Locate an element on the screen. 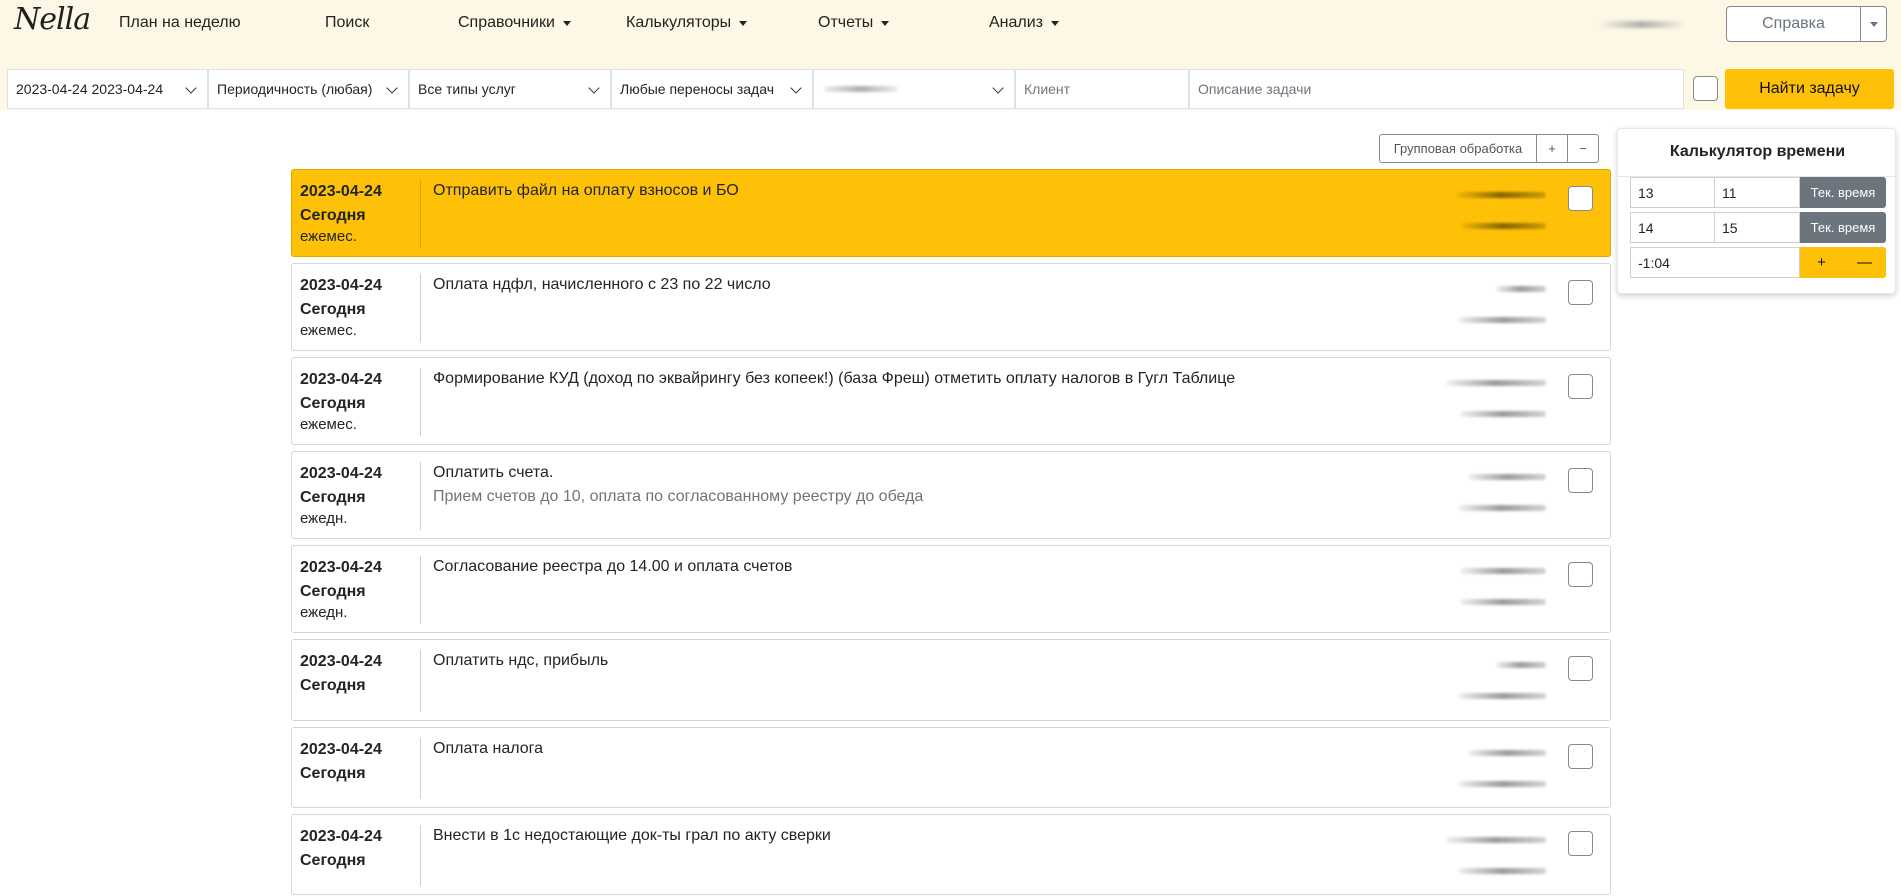 The width and height of the screenshot is (1901, 896). transfers-value: Любые переносы задач is located at coordinates (697, 89).